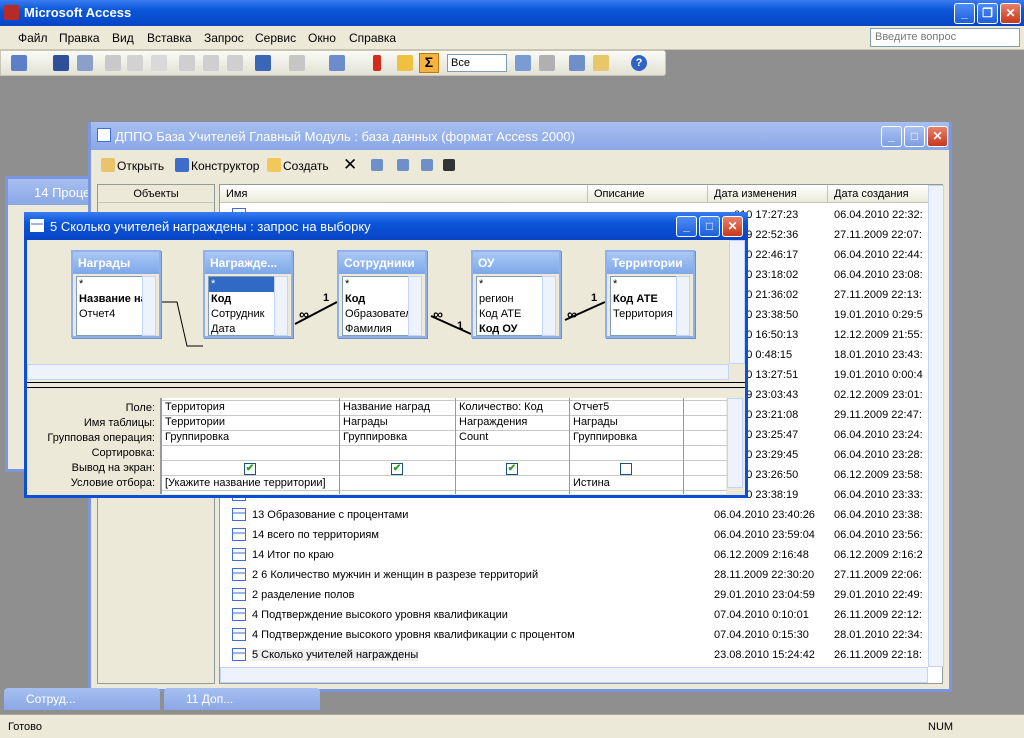 The height and width of the screenshot is (738, 1024). Describe the element at coordinates (337, 63) in the screenshot. I see `query-type-icon` at that location.